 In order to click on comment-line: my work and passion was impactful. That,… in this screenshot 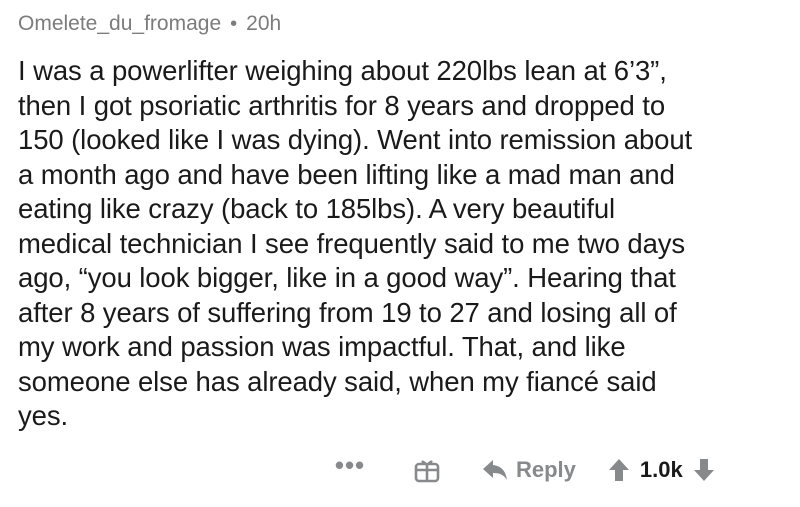, I will do `click(322, 346)`.